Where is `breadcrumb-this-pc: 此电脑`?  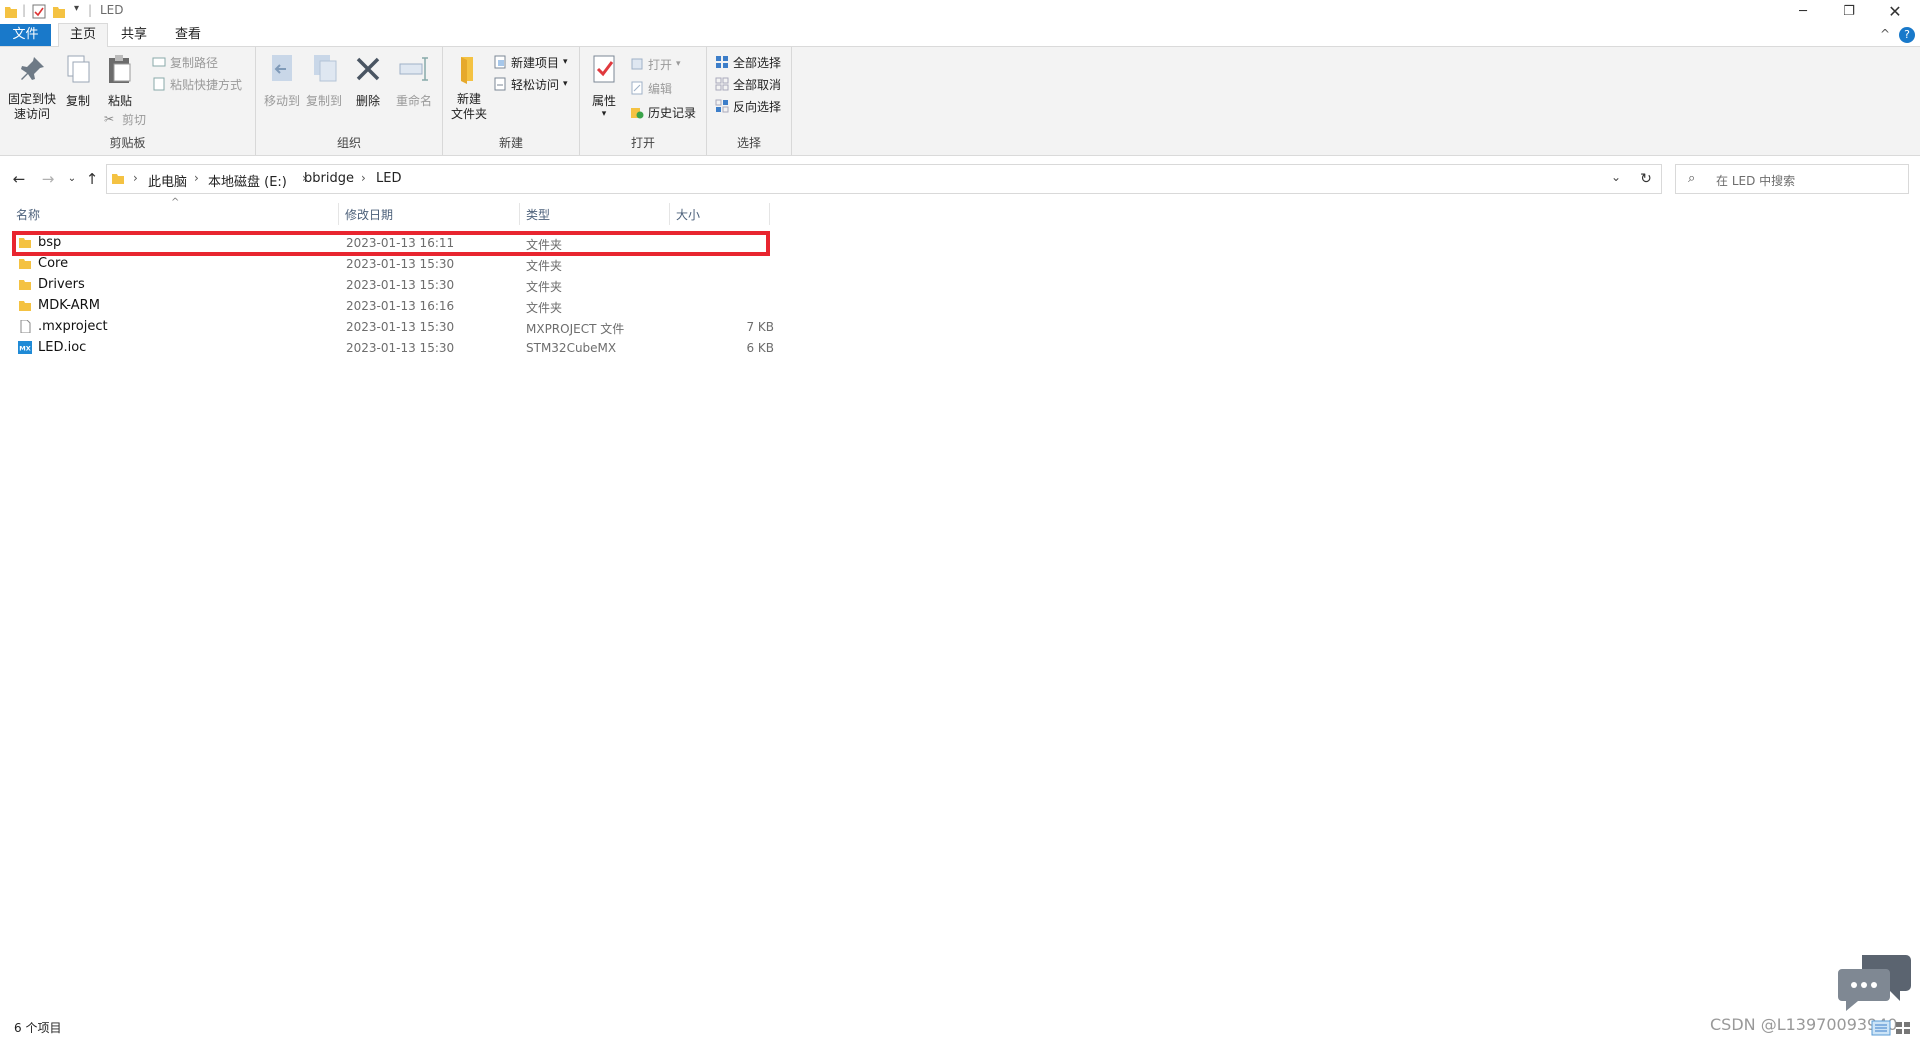 breadcrumb-this-pc: 此电脑 is located at coordinates (167, 180).